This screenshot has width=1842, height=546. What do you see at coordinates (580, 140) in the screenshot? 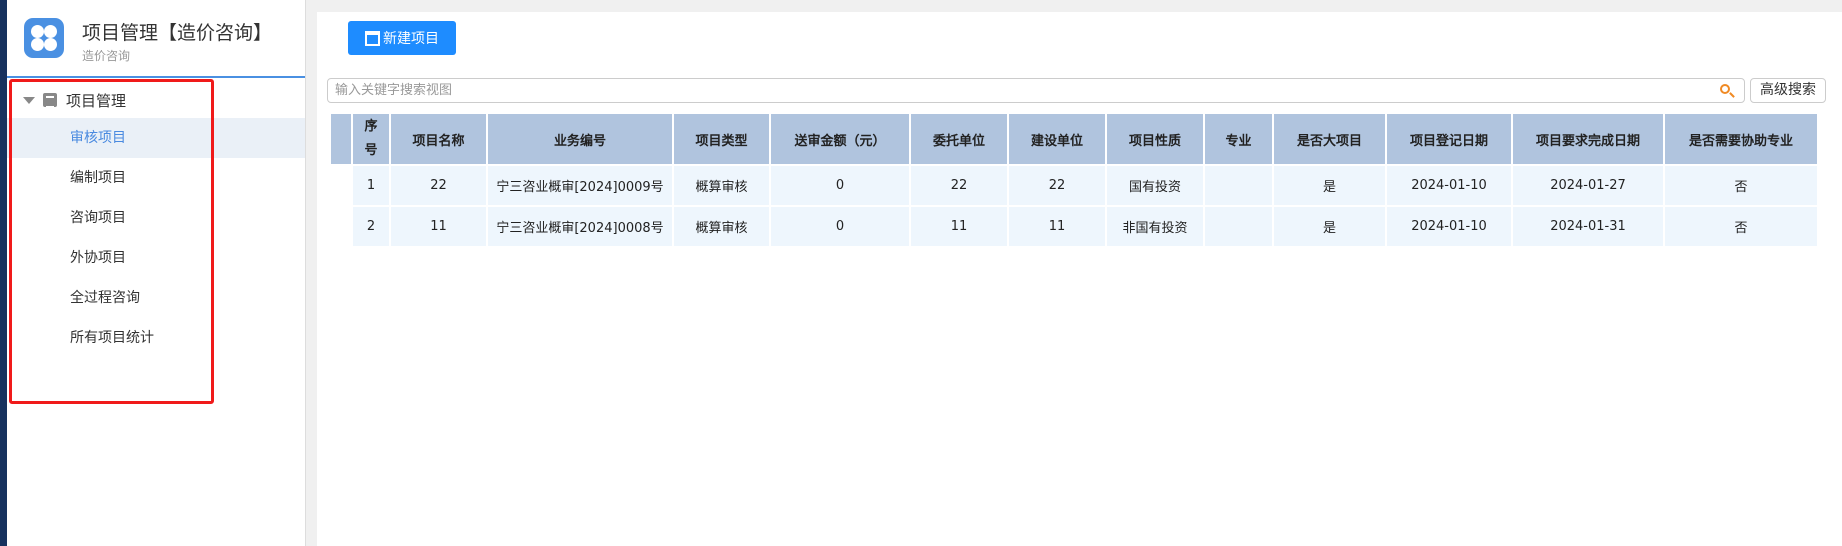
I see `table-header: 业务编号` at bounding box center [580, 140].